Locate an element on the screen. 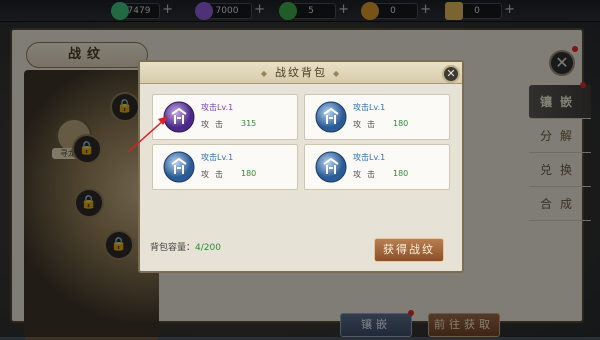  tutorial-arrow-icon is located at coordinates (147, 134).